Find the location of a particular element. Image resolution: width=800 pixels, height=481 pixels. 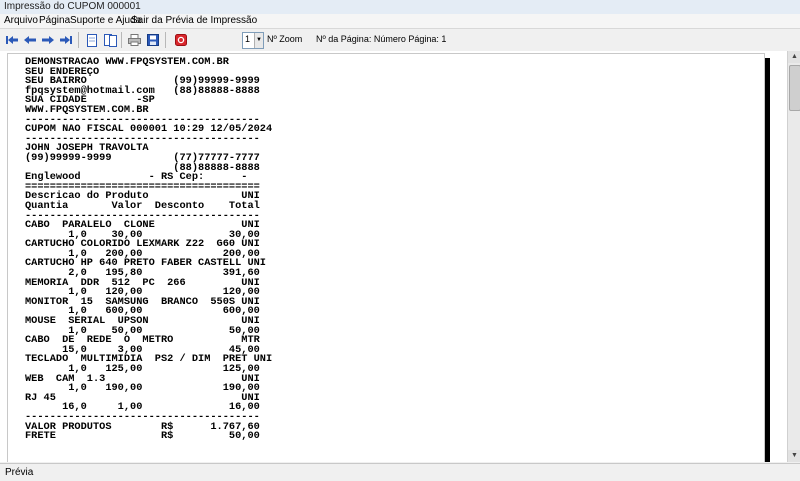

page-number-label: Nº da Página: Número Página: 1 is located at coordinates (381, 39).